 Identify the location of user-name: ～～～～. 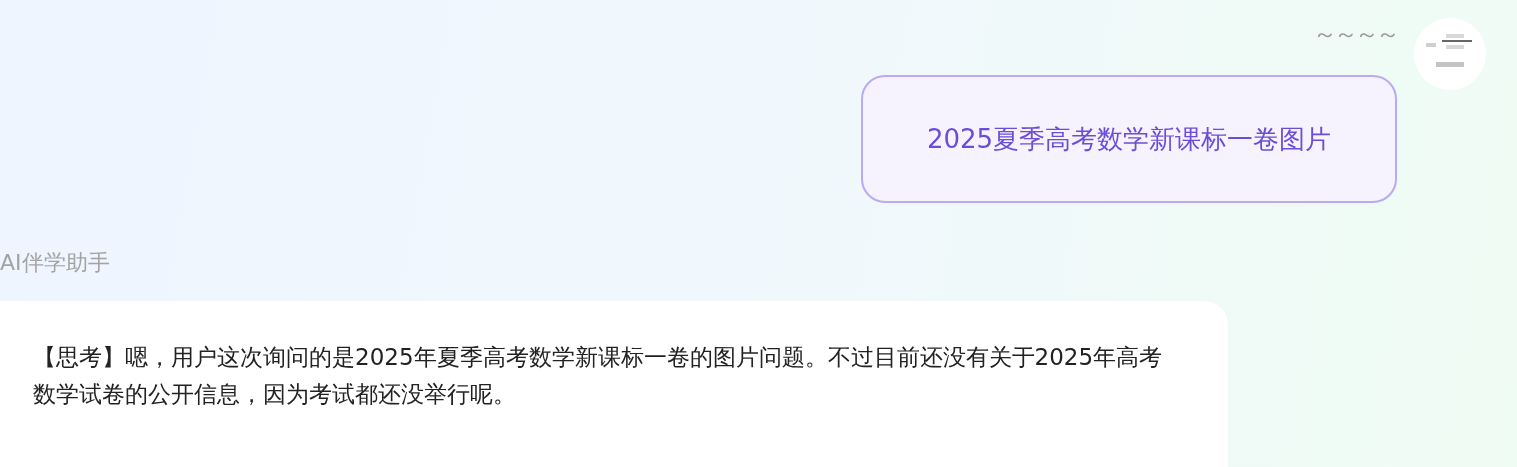
(1355, 34).